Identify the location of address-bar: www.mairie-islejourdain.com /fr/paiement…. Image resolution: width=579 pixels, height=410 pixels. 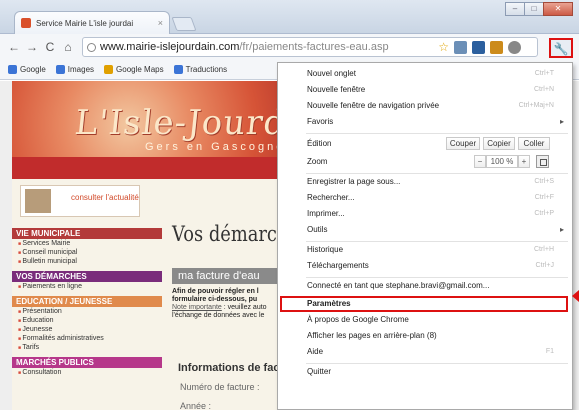
(310, 47).